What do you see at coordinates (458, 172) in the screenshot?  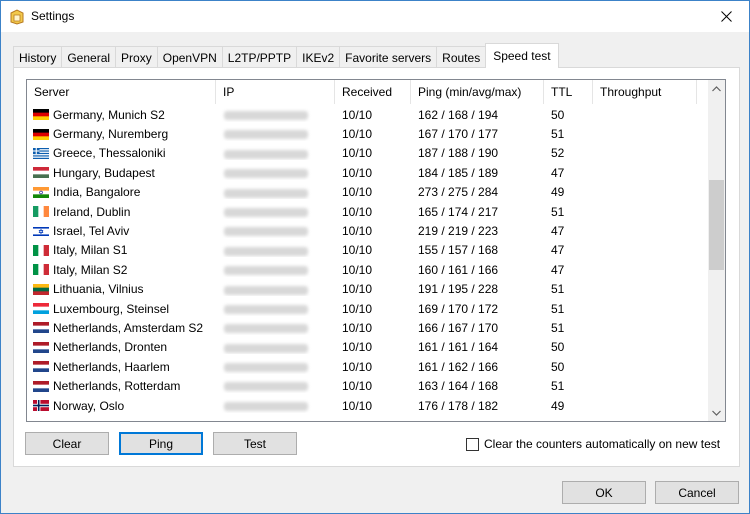 I see `ping-cell: 184 / 185 / 189` at bounding box center [458, 172].